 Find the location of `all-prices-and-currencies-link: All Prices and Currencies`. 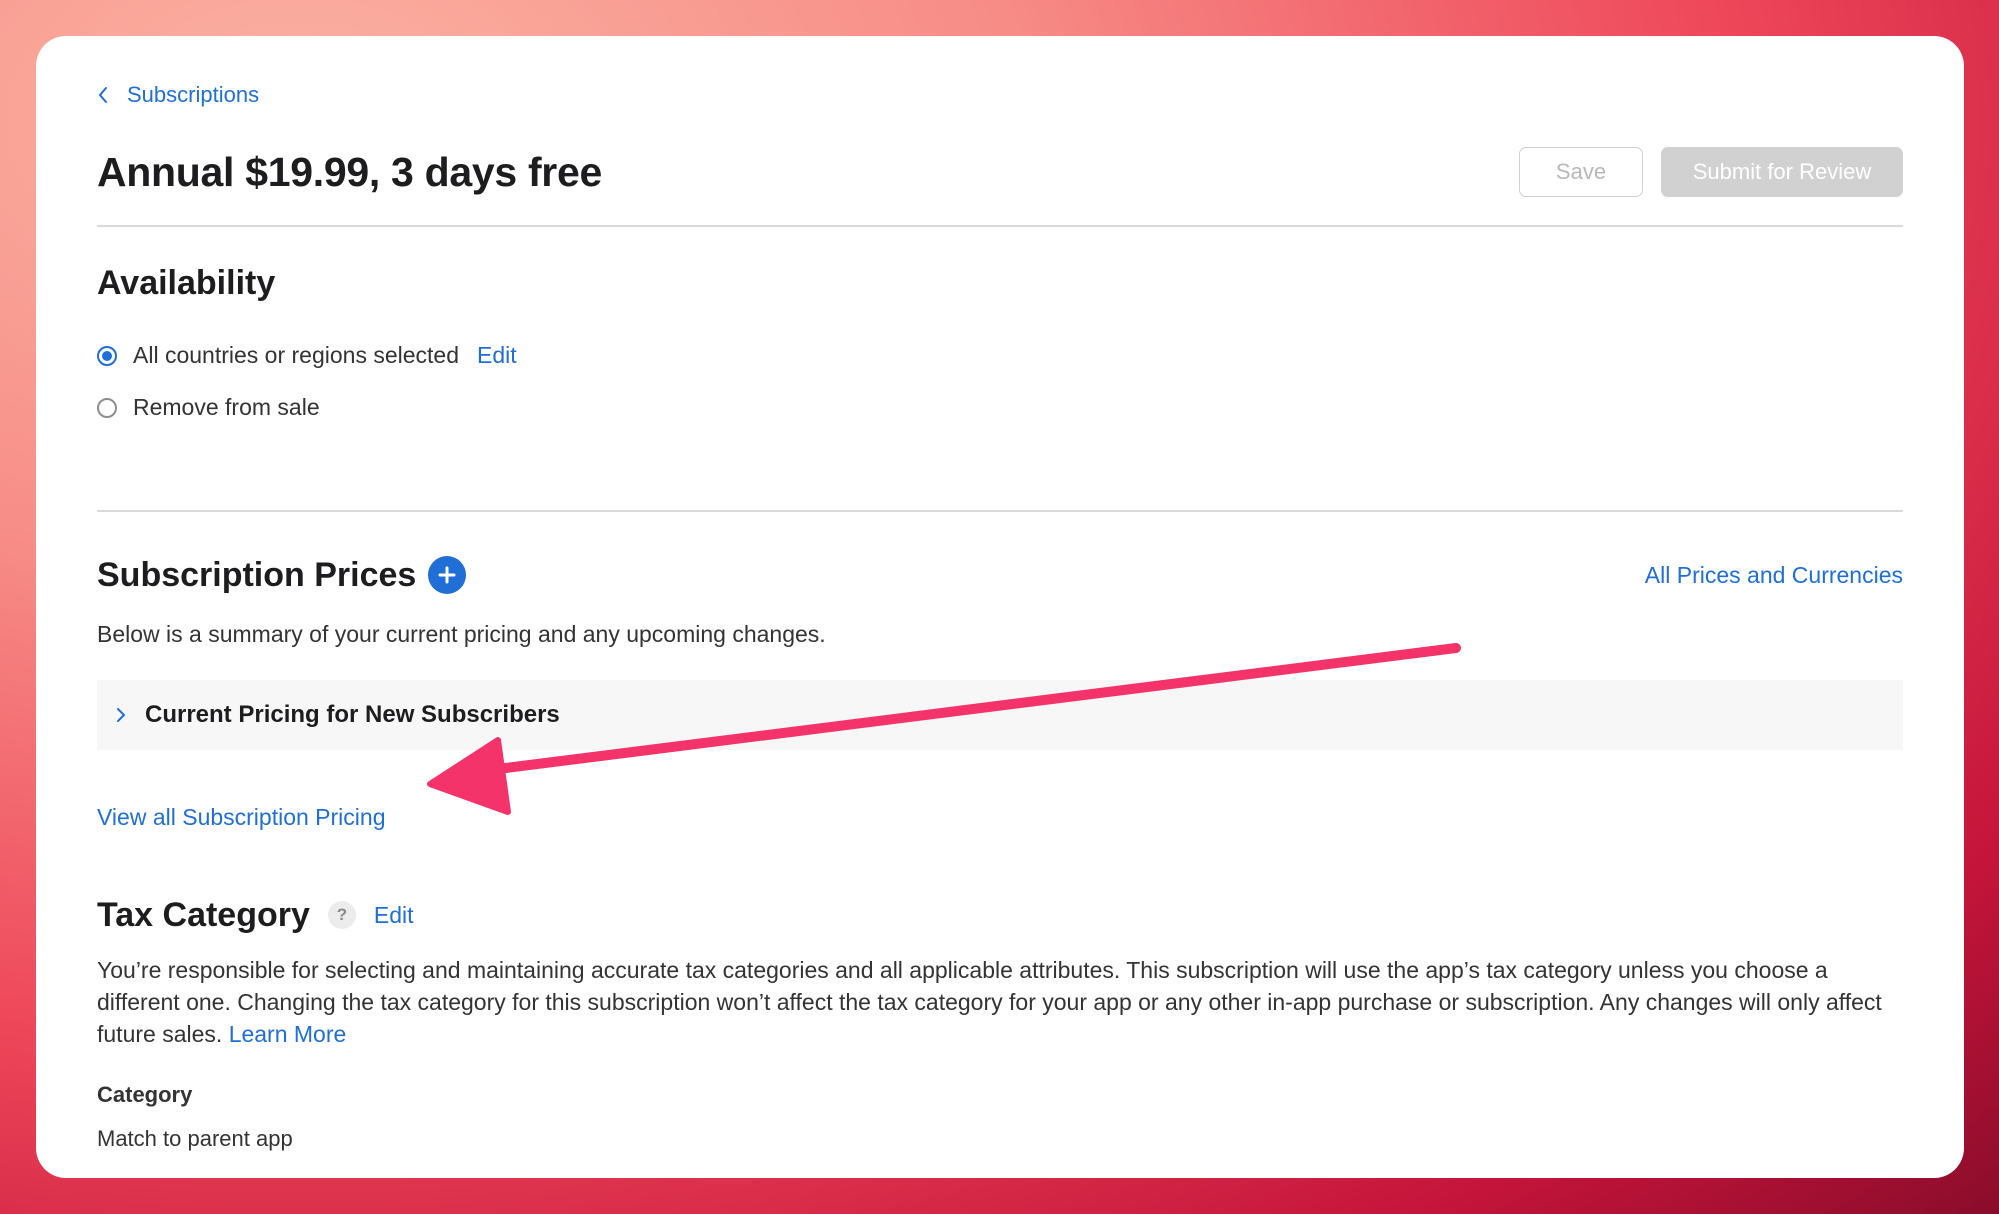

all-prices-and-currencies-link: All Prices and Currencies is located at coordinates (1774, 575).